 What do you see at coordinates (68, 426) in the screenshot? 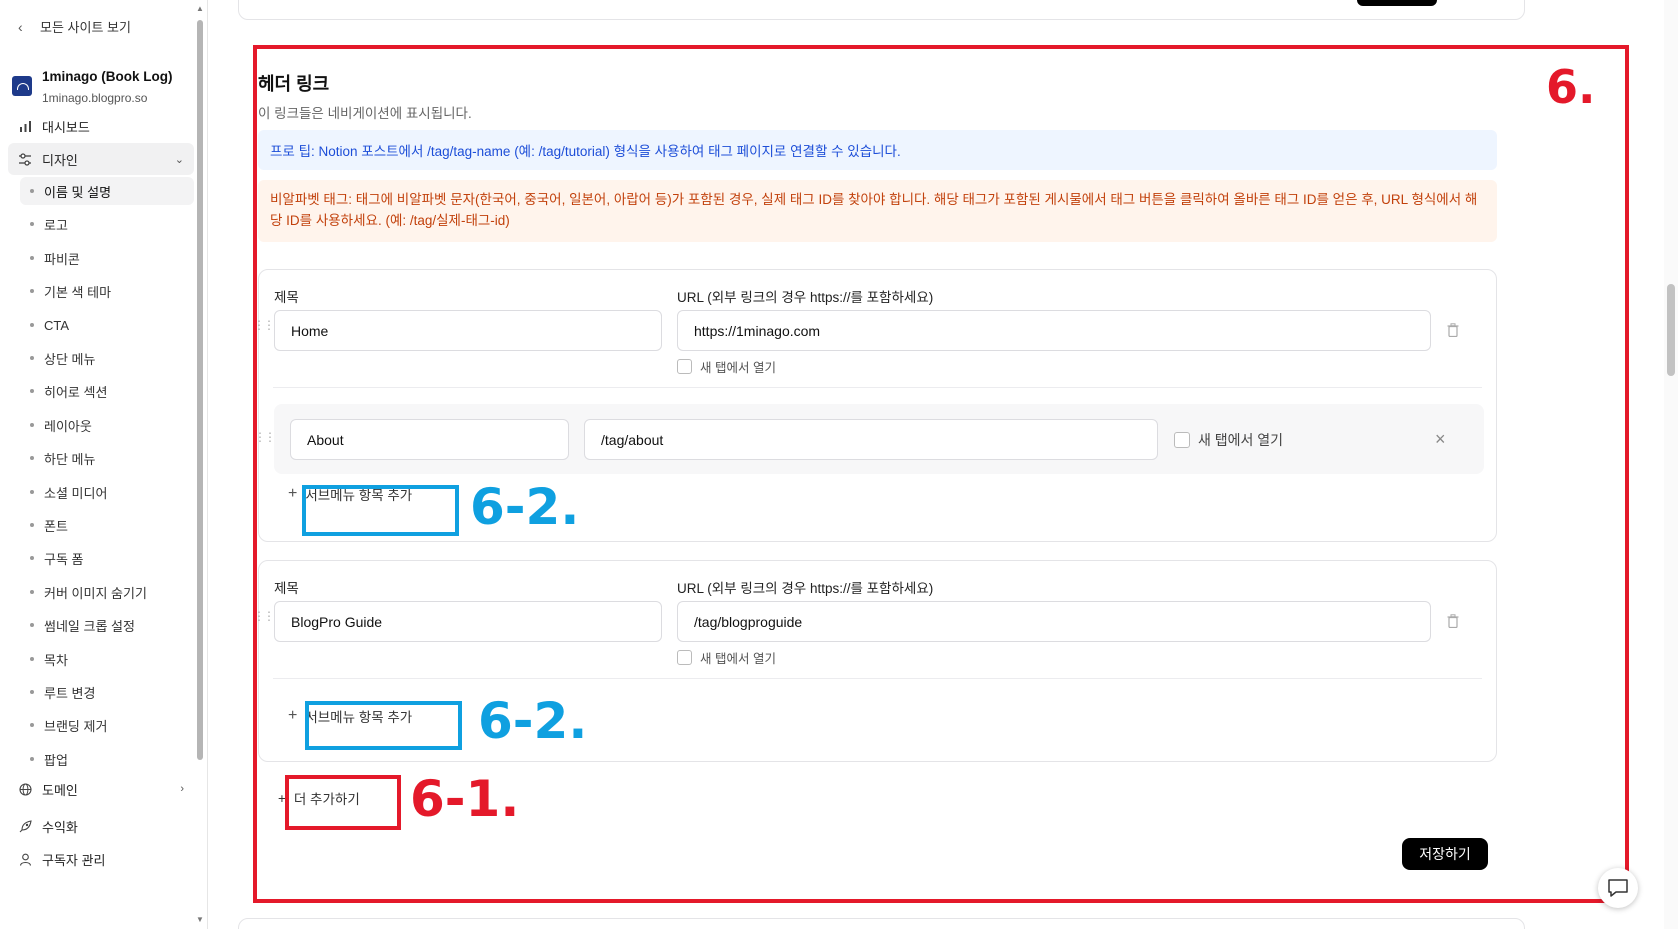
I see `sidebar-subitem-label: 레이아웃` at bounding box center [68, 426].